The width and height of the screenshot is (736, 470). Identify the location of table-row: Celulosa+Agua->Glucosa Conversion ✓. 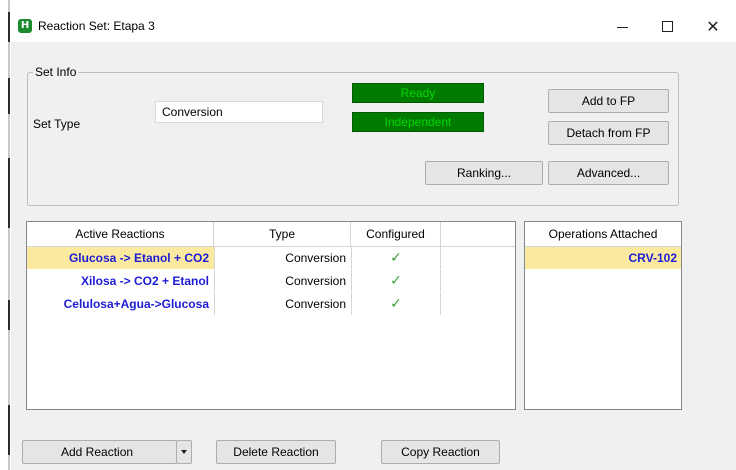
(271, 304).